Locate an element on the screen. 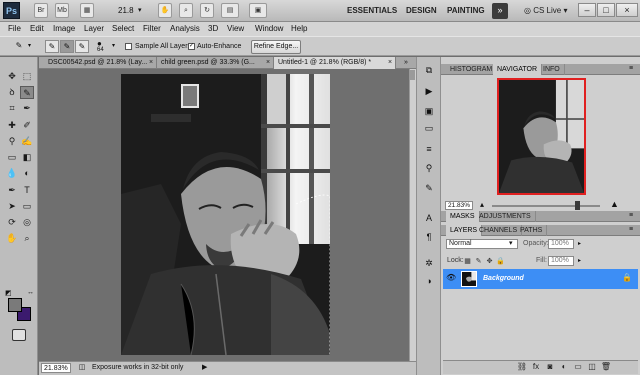 The image size is (640, 375). add-layer-mask-icon: ◙ is located at coordinates (550, 367).